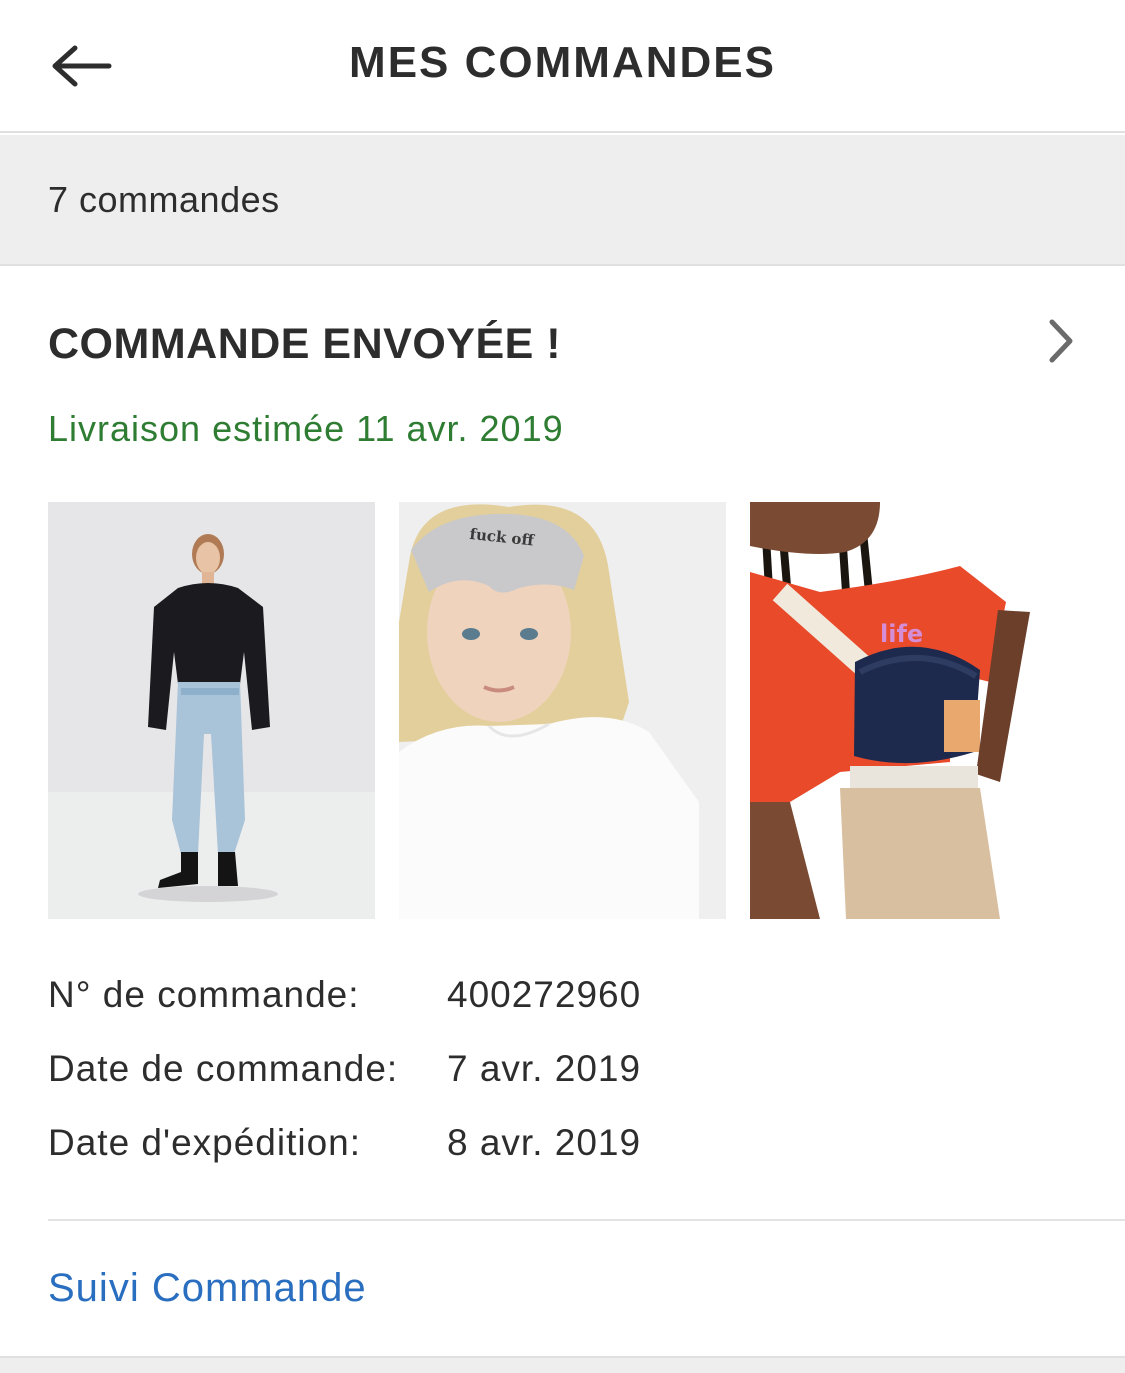 The height and width of the screenshot is (1373, 1125). Describe the element at coordinates (544, 1142) in the screenshot. I see `shipping-date-value: 8 avr. 2019` at that location.